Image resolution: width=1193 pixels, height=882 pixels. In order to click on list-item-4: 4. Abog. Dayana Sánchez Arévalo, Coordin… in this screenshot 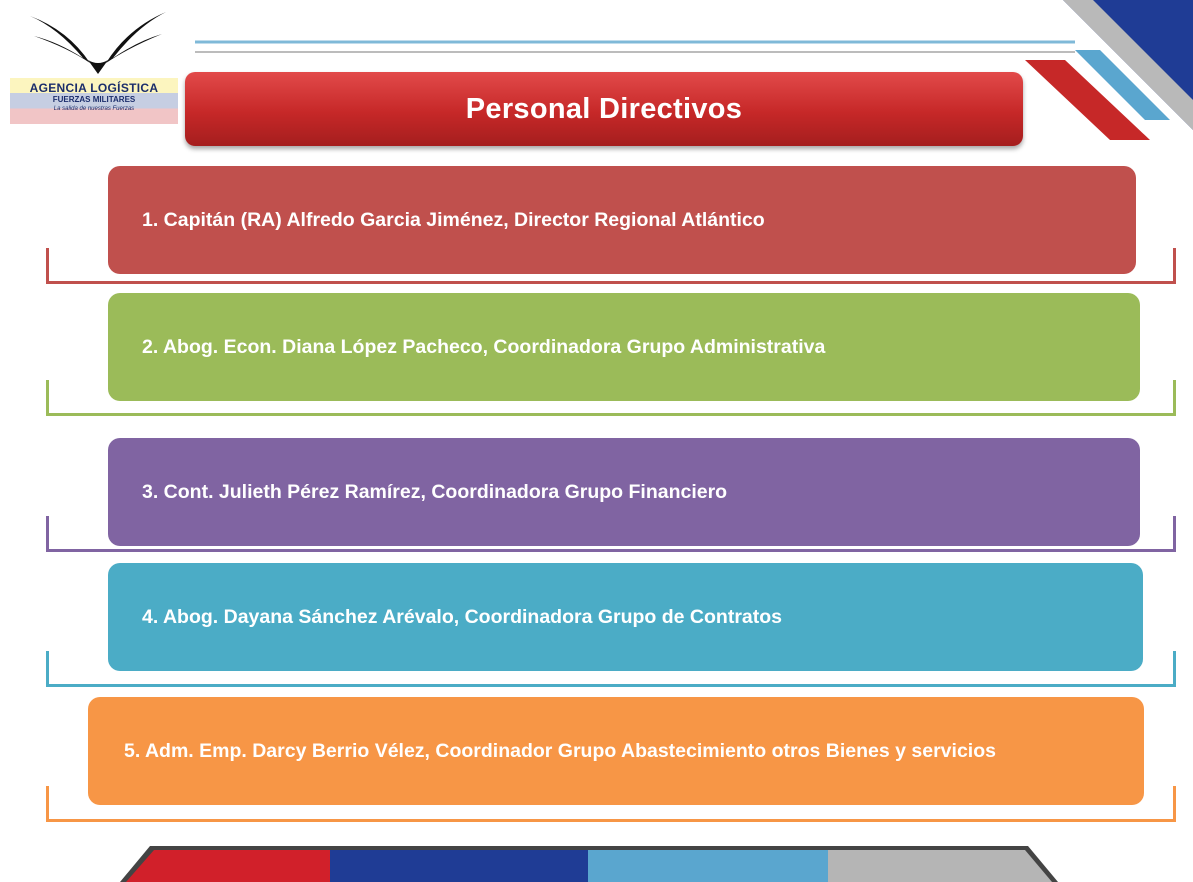, I will do `click(625, 617)`.